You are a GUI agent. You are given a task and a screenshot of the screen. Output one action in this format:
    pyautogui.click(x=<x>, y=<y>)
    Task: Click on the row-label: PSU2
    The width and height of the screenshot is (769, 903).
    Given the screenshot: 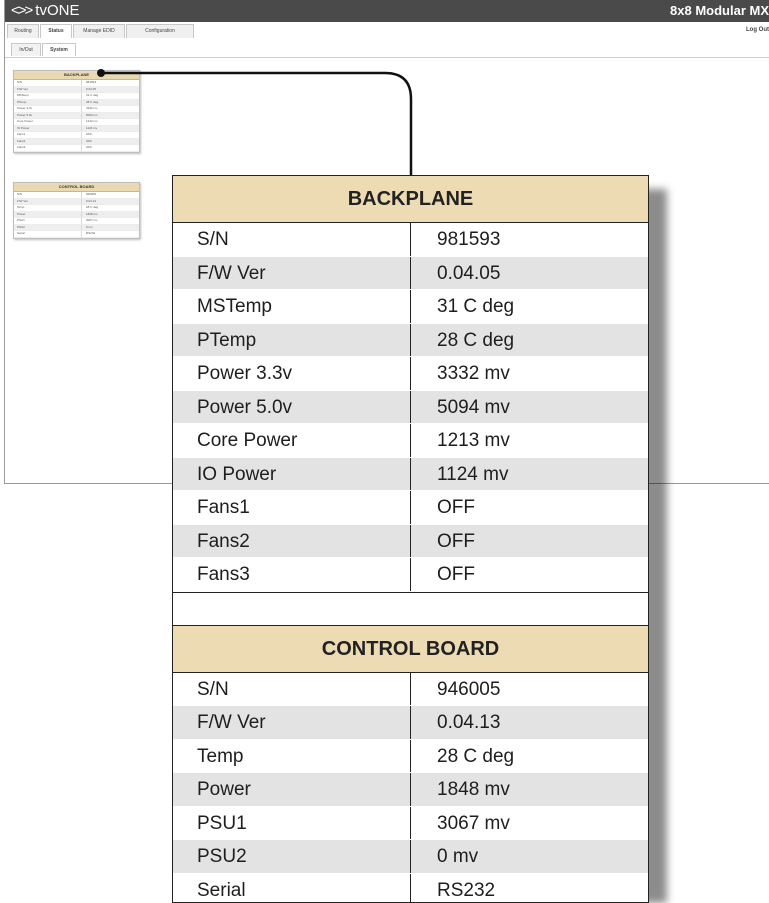 What is the action you would take?
    pyautogui.click(x=48, y=227)
    